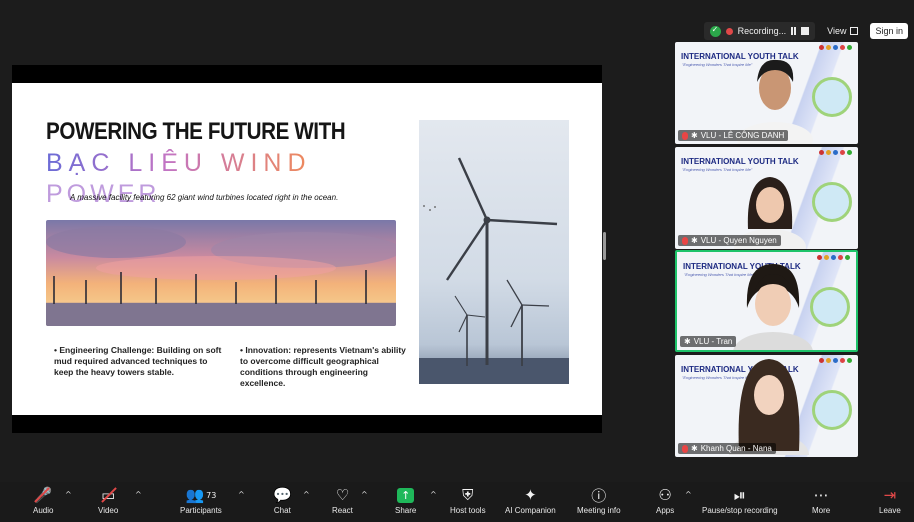  Describe the element at coordinates (665, 495) in the screenshot. I see `apps-icon: ⚇` at that location.